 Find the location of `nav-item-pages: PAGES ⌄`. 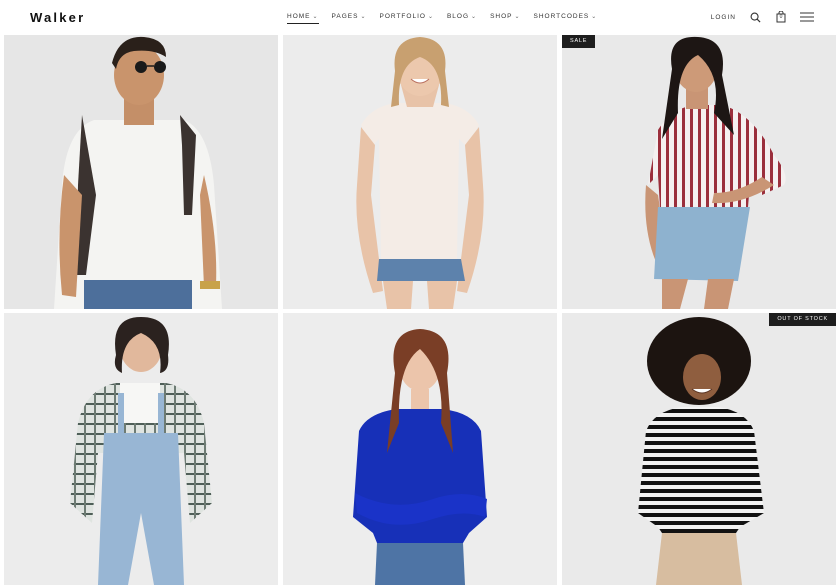

nav-item-pages: PAGES ⌄ is located at coordinates (349, 16).